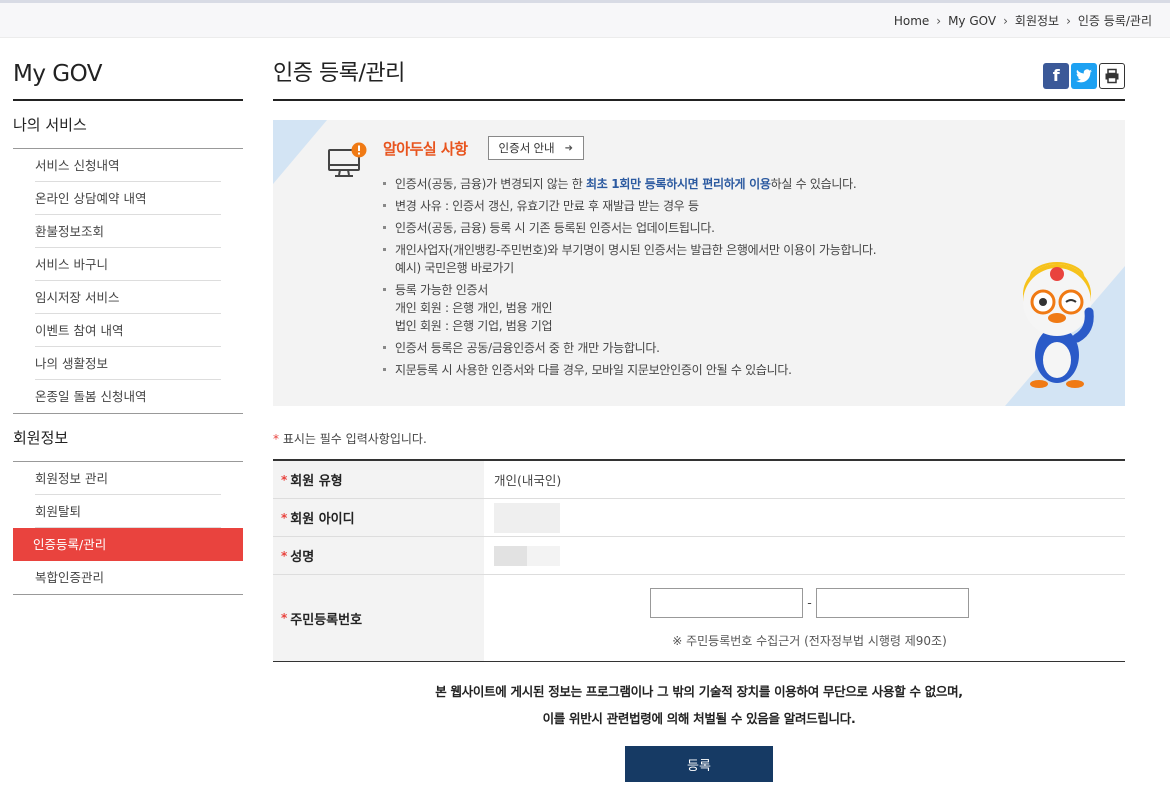 The width and height of the screenshot is (1170, 806). What do you see at coordinates (128, 511) in the screenshot?
I see `sidebar-item-withdraw: 회원탈퇴` at bounding box center [128, 511].